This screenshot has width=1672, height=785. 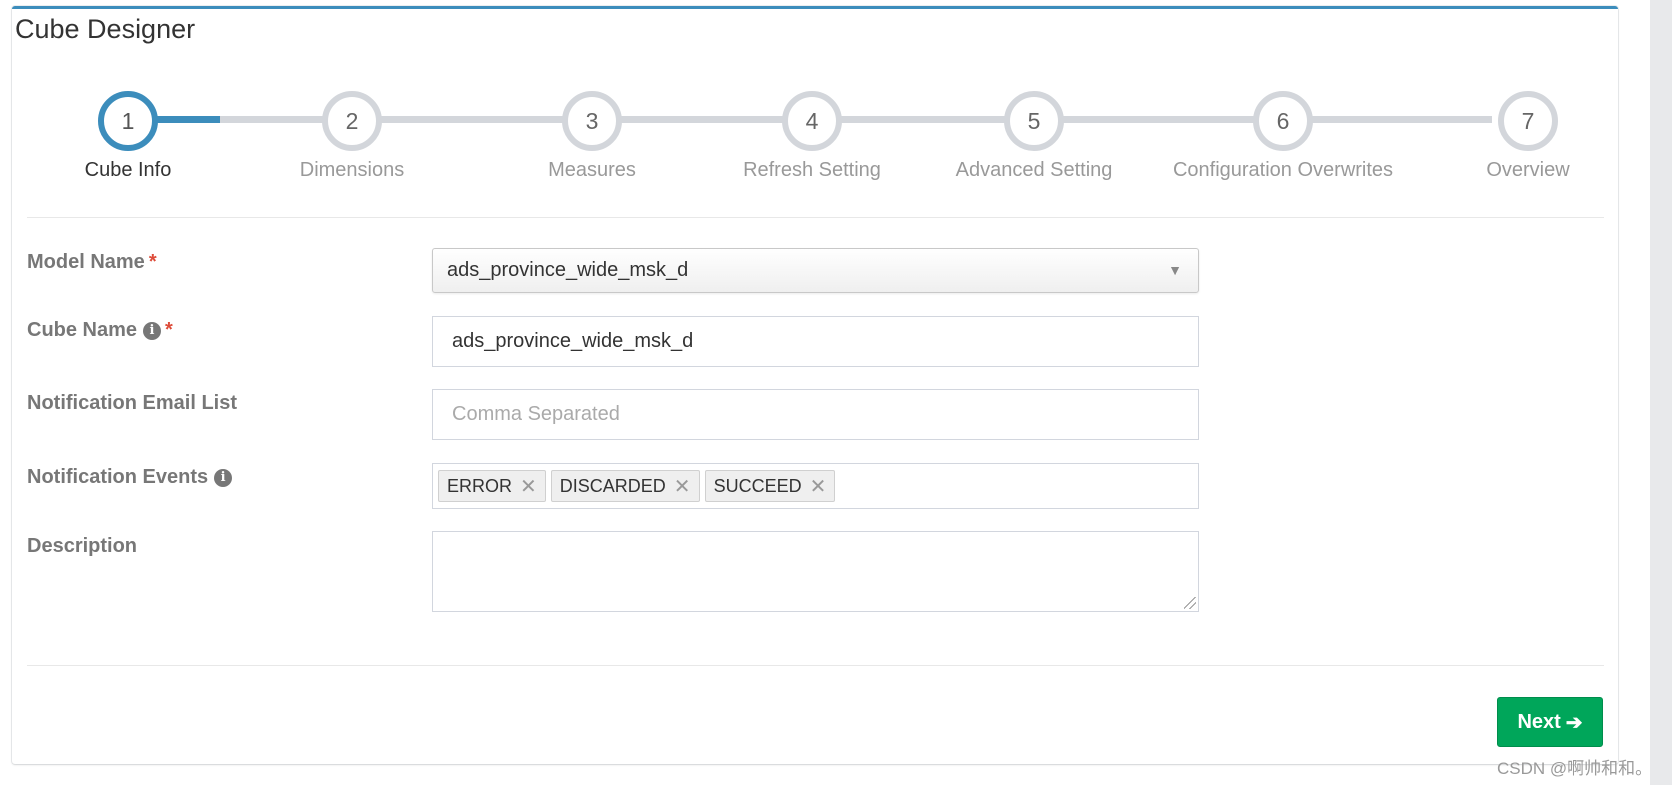 What do you see at coordinates (1283, 121) in the screenshot?
I see `step-number-circle: 6` at bounding box center [1283, 121].